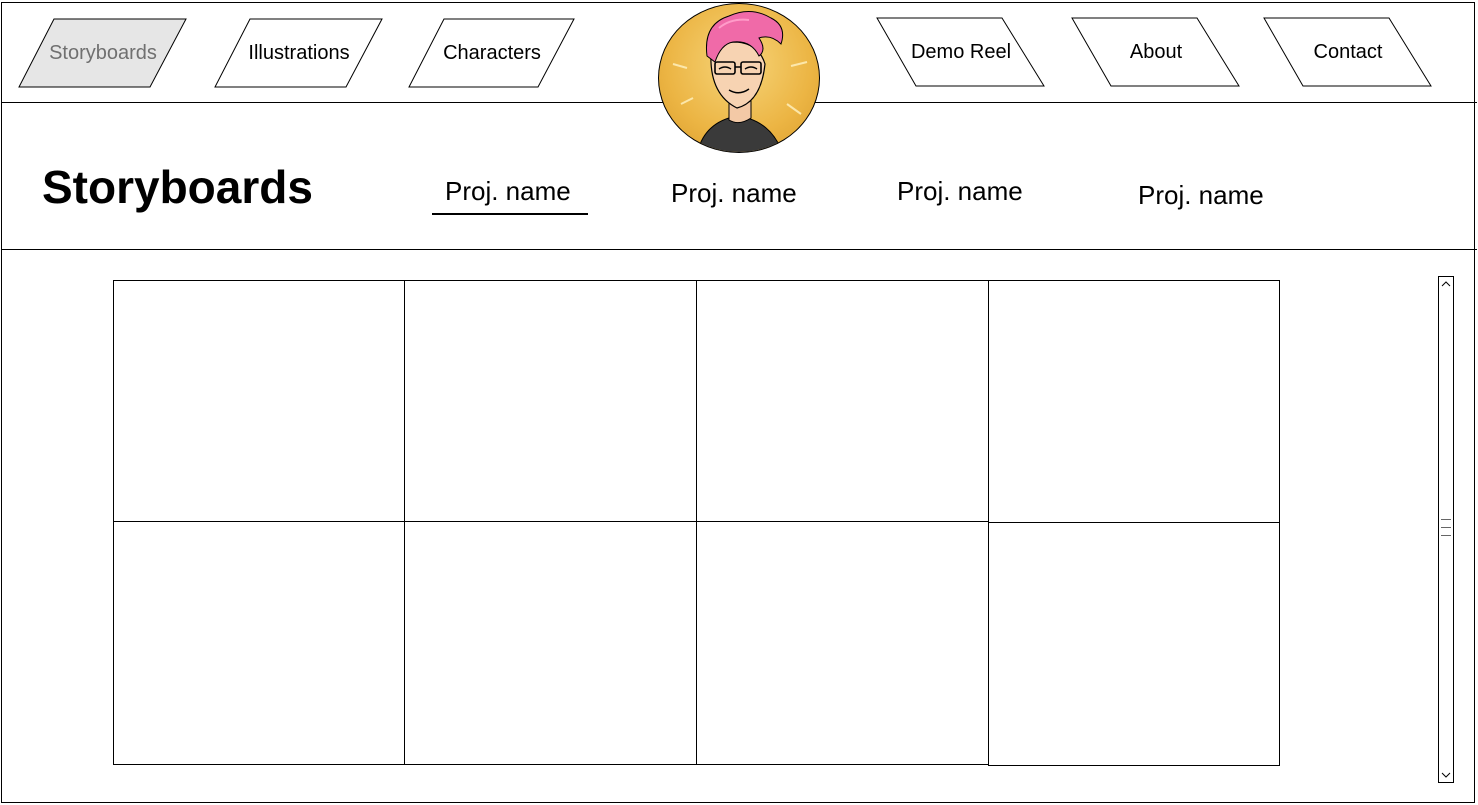 Image resolution: width=1478 pixels, height=805 pixels. Describe the element at coordinates (734, 193) in the screenshot. I see `project-tab-2: Proj. name` at that location.